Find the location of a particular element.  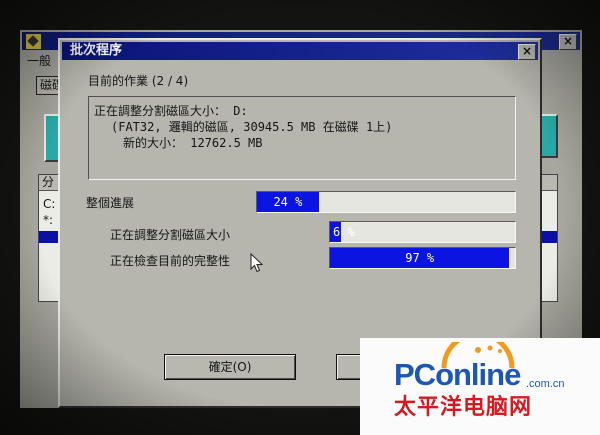

watermark-logo: PConline .com.cn 太平洋电脑网 is located at coordinates (480, 386).